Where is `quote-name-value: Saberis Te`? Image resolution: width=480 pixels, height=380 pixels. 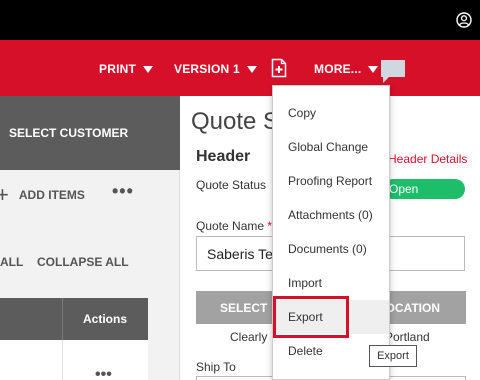 quote-name-value: Saberis Te is located at coordinates (240, 253).